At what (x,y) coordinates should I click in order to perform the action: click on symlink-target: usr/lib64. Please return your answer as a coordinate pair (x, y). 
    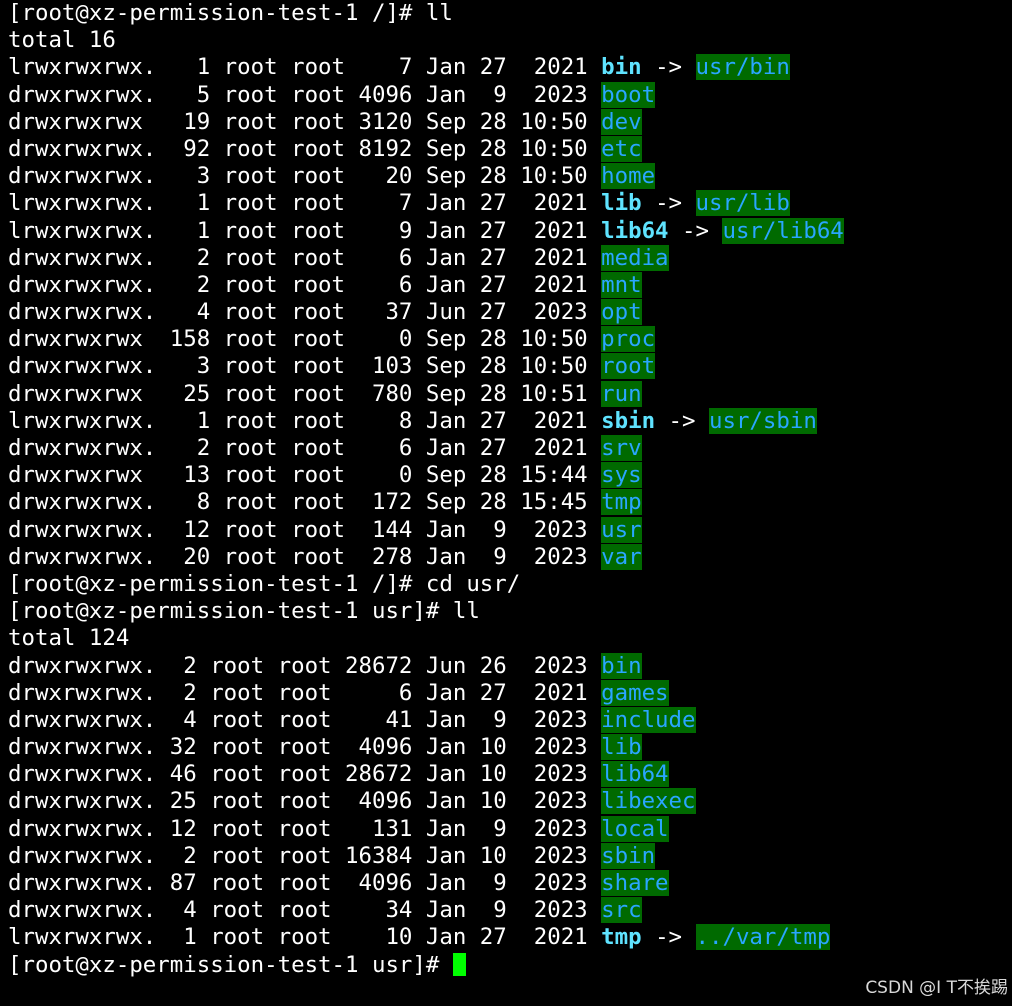
    Looking at the image, I should click on (783, 230).